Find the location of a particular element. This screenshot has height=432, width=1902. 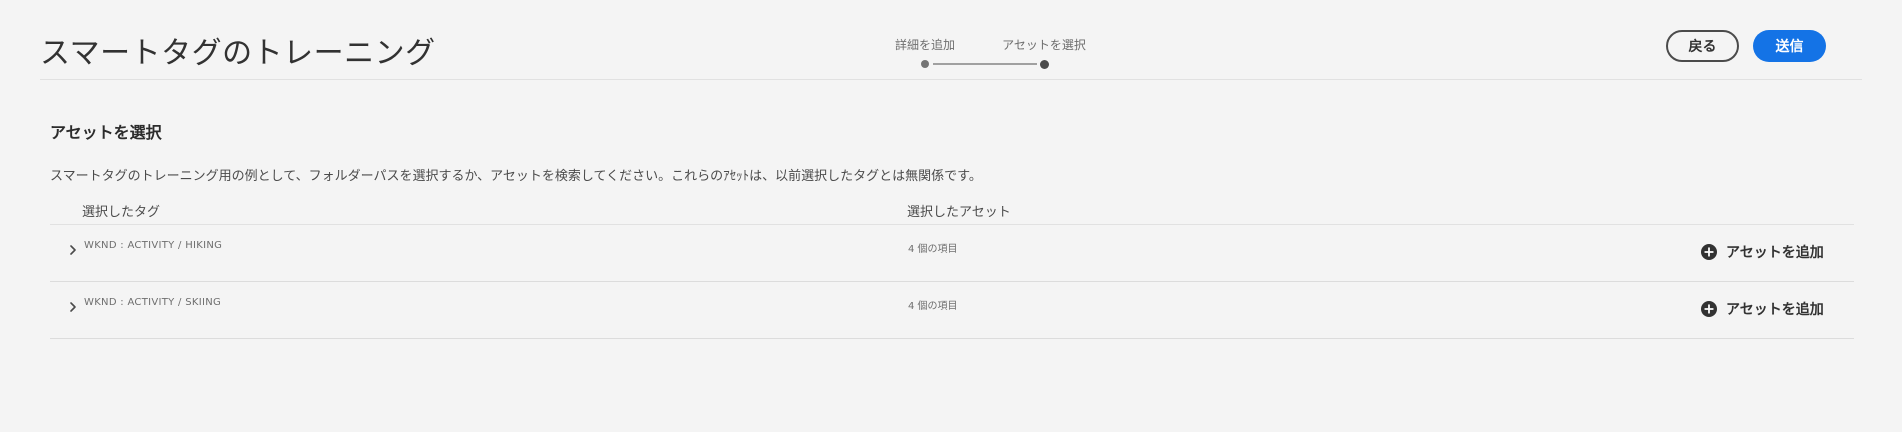

step-label-select-assets: アセットを選択 is located at coordinates (1044, 45).